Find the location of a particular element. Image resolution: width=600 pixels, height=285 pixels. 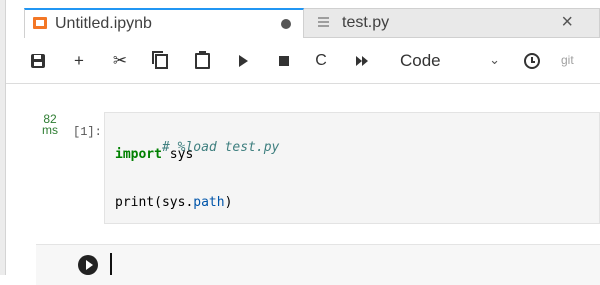

copy-icon is located at coordinates (159, 59).